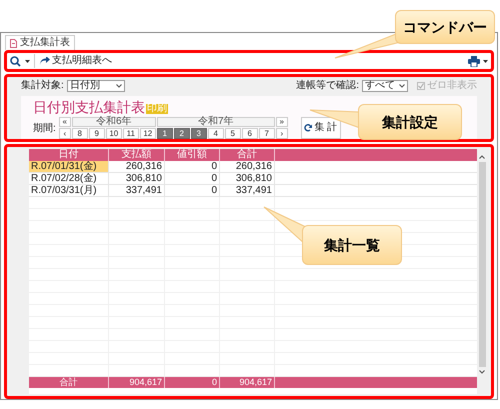 This screenshot has height=409, width=500. What do you see at coordinates (474, 61) in the screenshot?
I see `printer-icon` at bounding box center [474, 61].